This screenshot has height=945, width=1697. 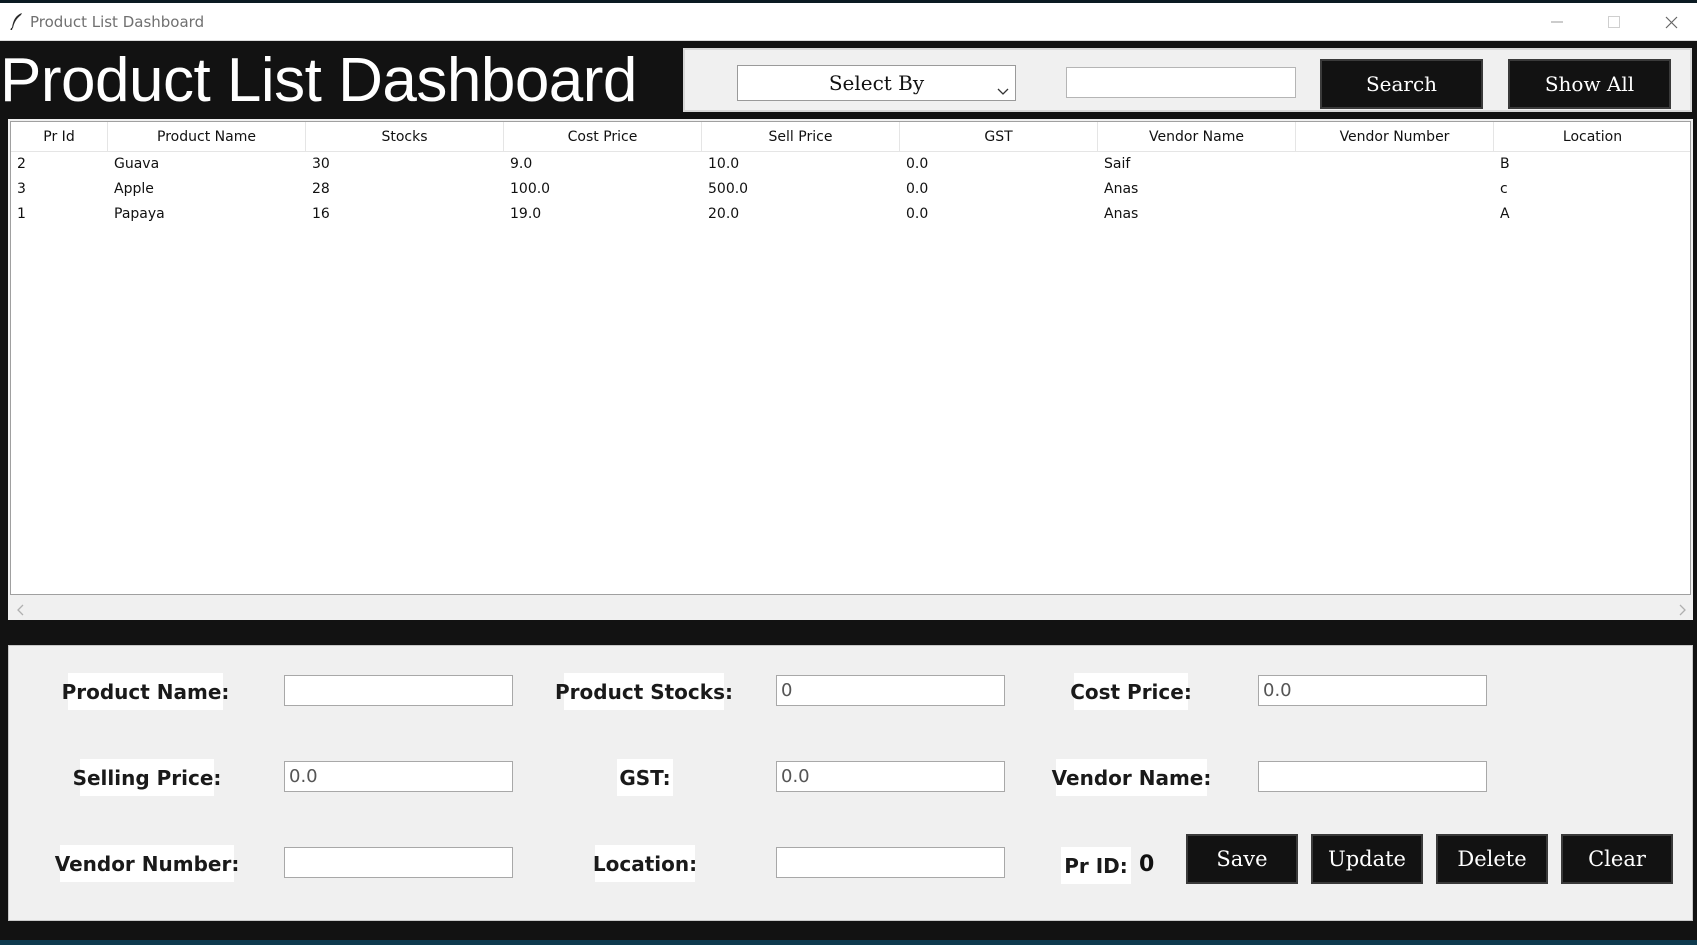 What do you see at coordinates (1372, 776) in the screenshot?
I see `vendor-name-field` at bounding box center [1372, 776].